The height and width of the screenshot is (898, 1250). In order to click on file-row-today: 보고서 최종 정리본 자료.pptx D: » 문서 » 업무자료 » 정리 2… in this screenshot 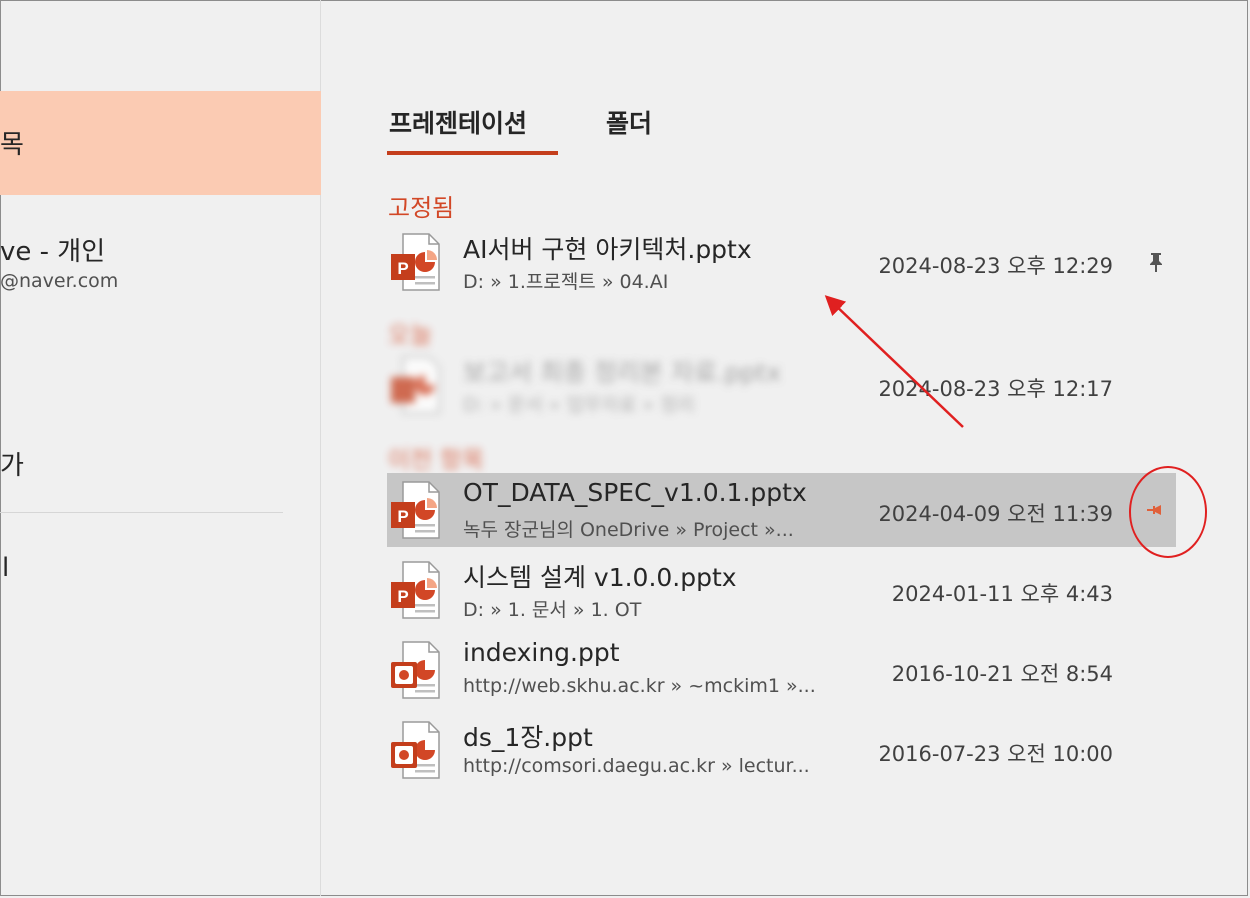, I will do `click(781, 385)`.